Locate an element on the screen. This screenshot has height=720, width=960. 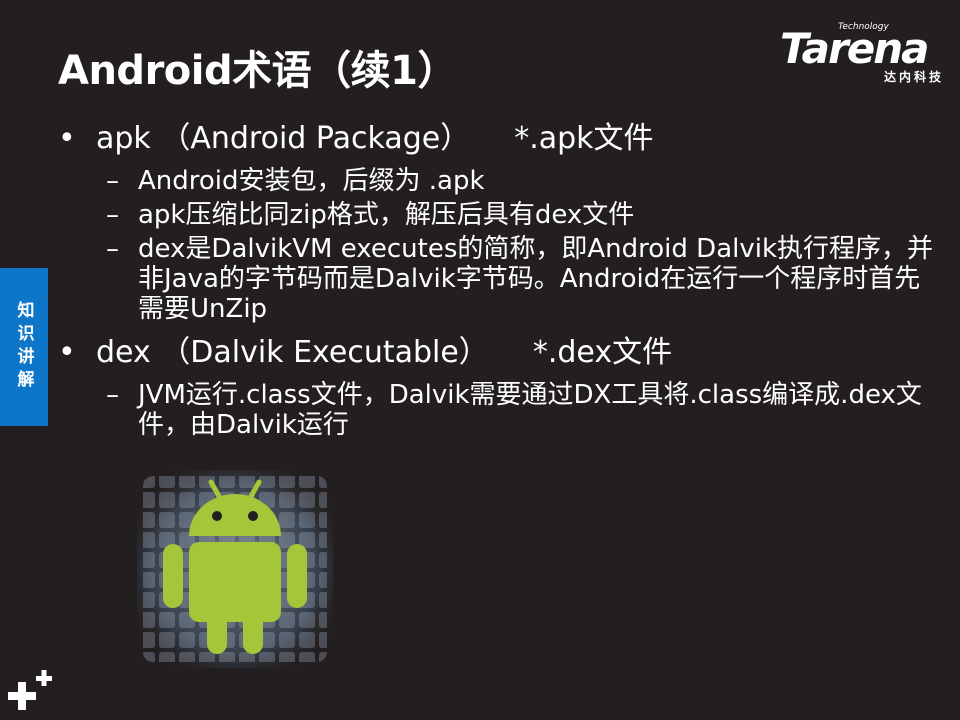
side-tab-label: 知识讲解 is located at coordinates (23, 347).